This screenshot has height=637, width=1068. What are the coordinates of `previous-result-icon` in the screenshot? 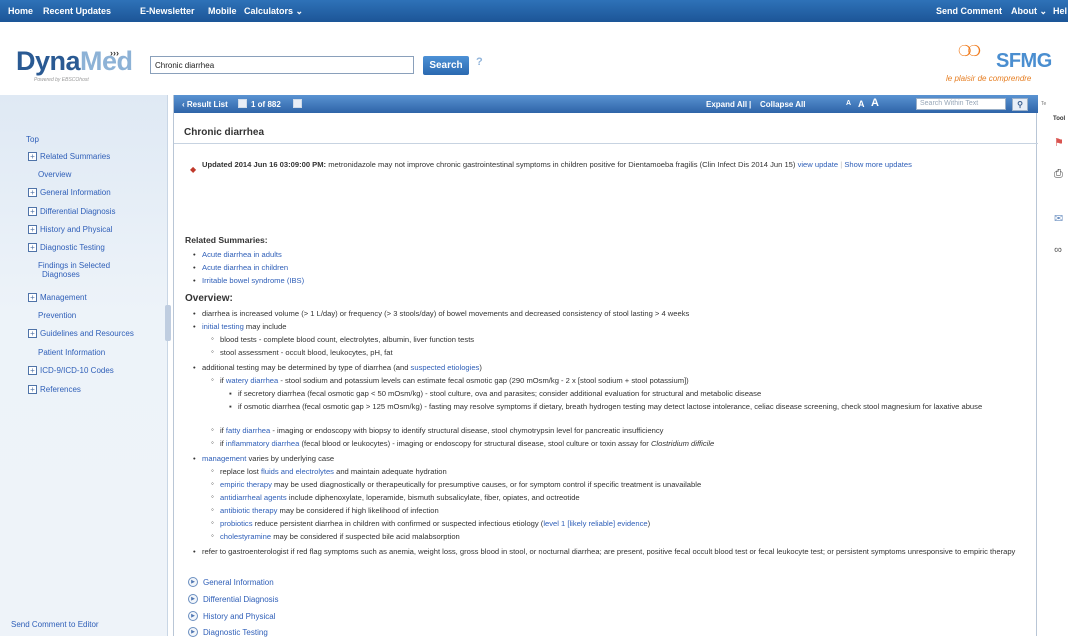 It's located at (242, 103).